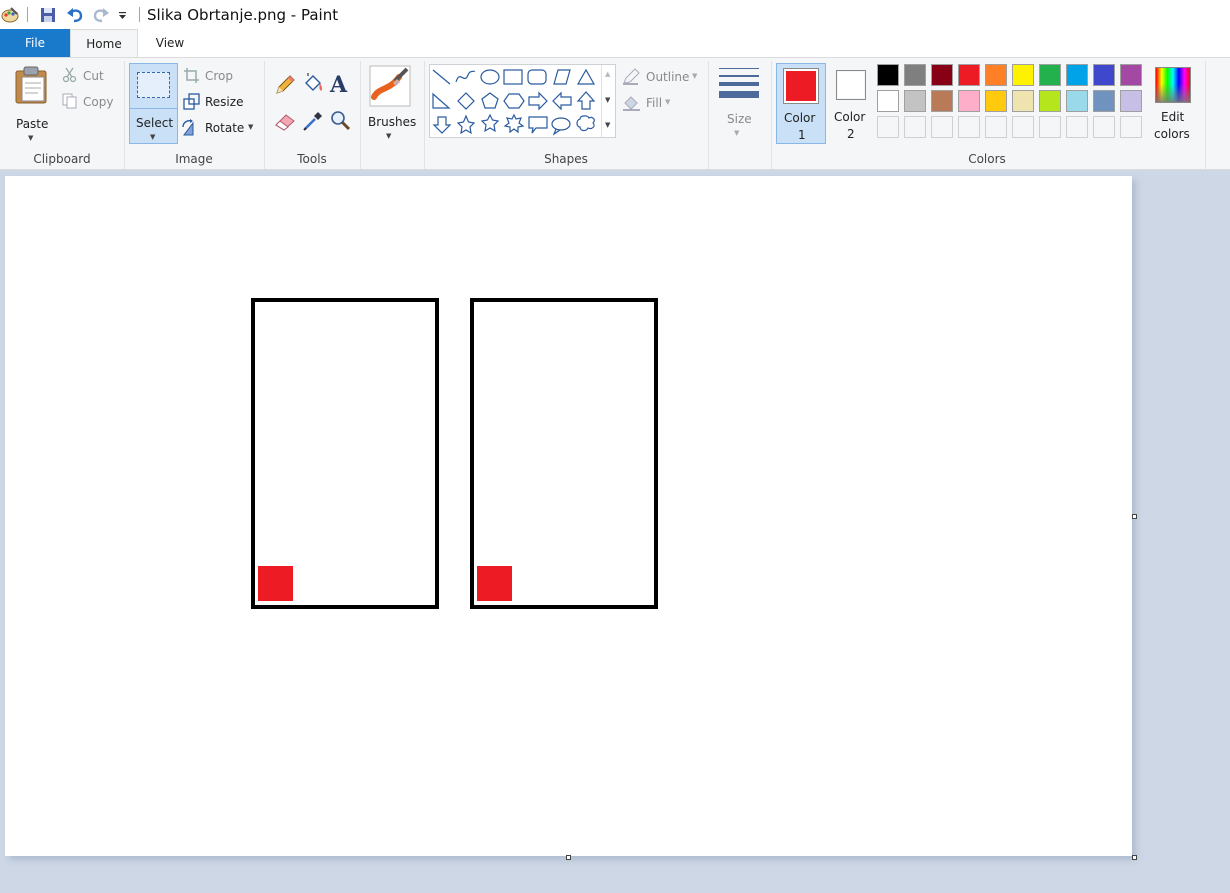 The image size is (1230, 893). I want to click on select-dropdown-icon: ▼, so click(153, 137).